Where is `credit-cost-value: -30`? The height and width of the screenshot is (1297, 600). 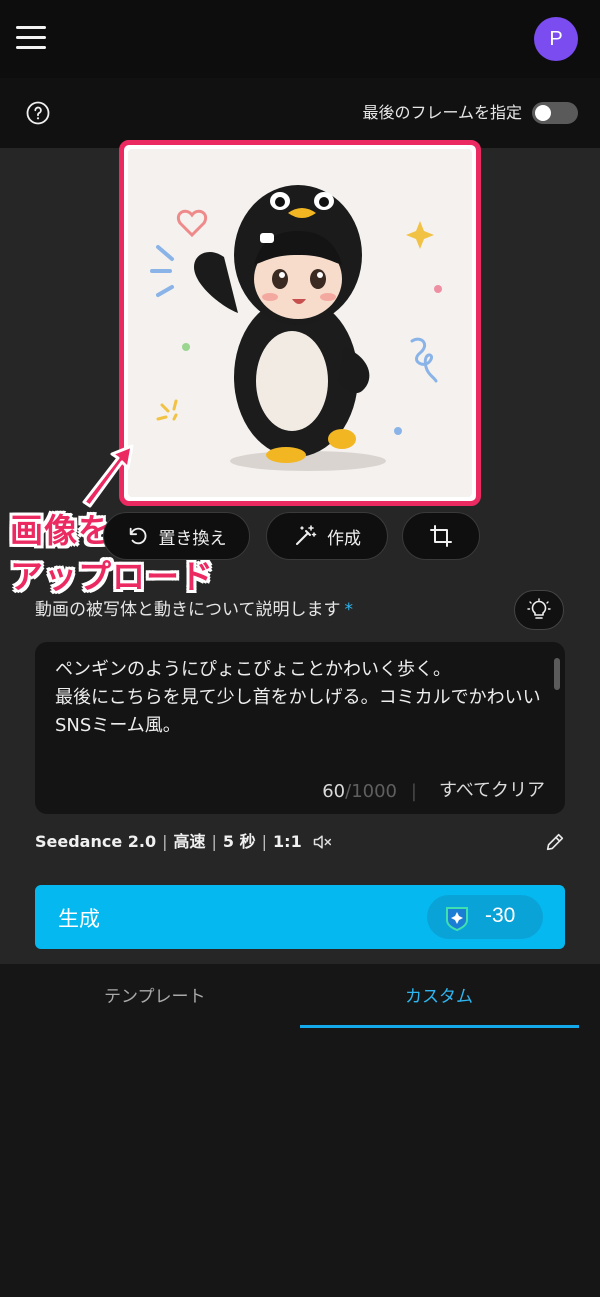 credit-cost-value: -30 is located at coordinates (500, 915).